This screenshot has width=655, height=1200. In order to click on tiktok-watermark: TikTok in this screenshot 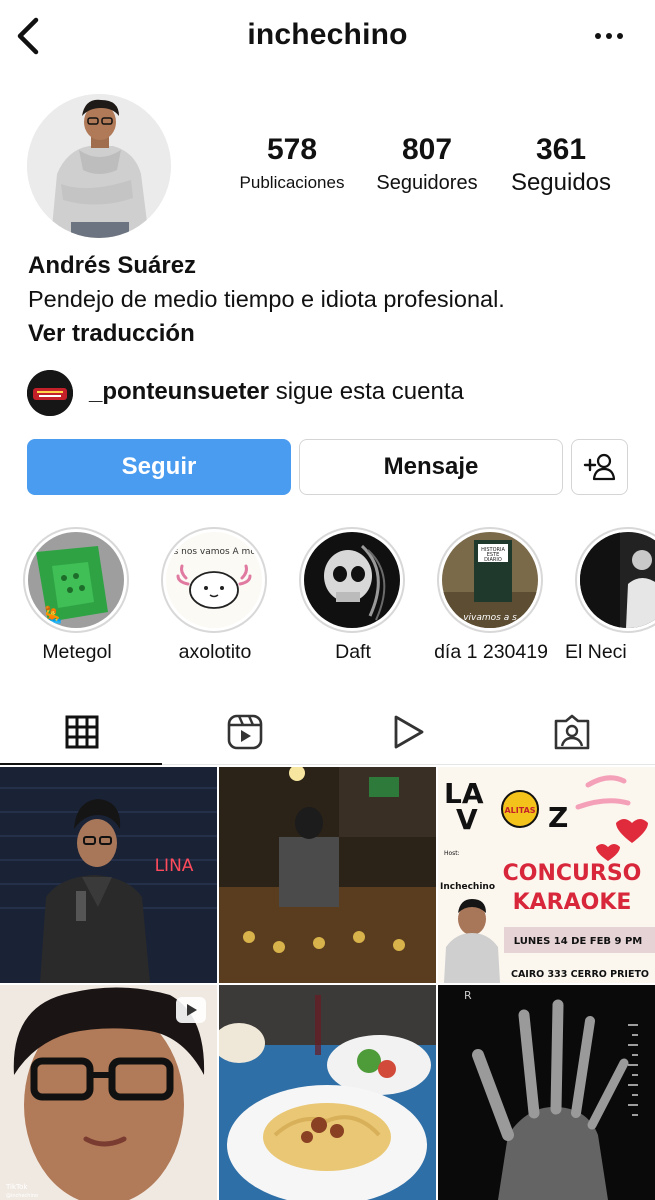, I will do `click(16, 1187)`.